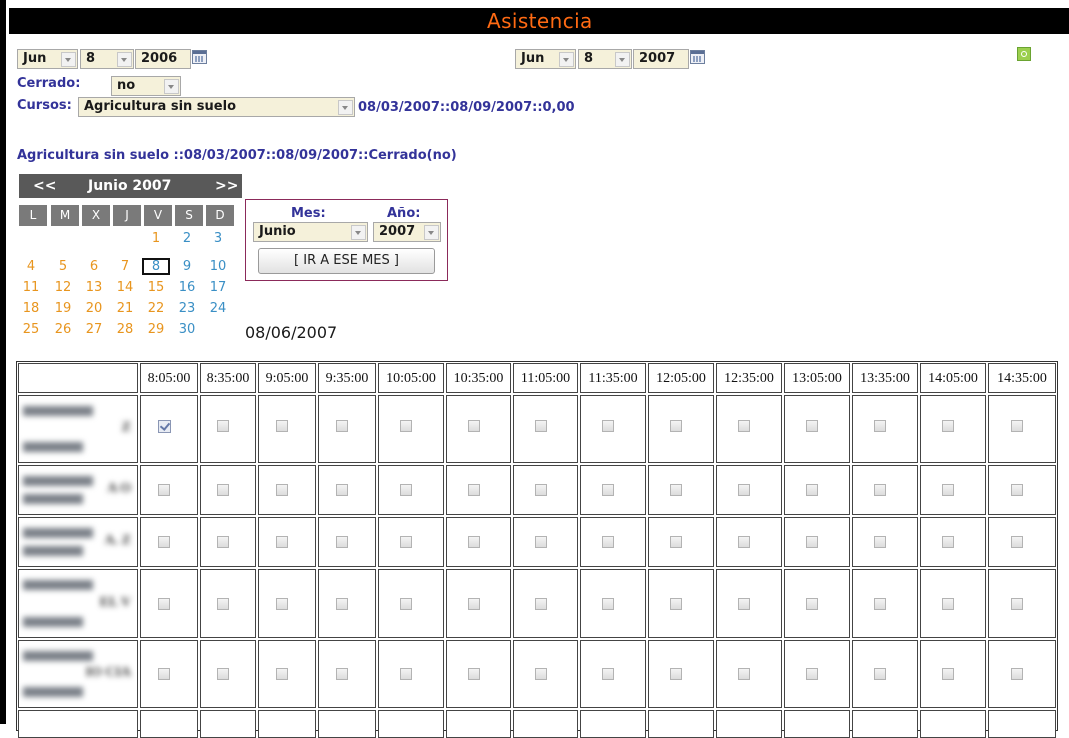  What do you see at coordinates (187, 308) in the screenshot?
I see `calendar-day: 23` at bounding box center [187, 308].